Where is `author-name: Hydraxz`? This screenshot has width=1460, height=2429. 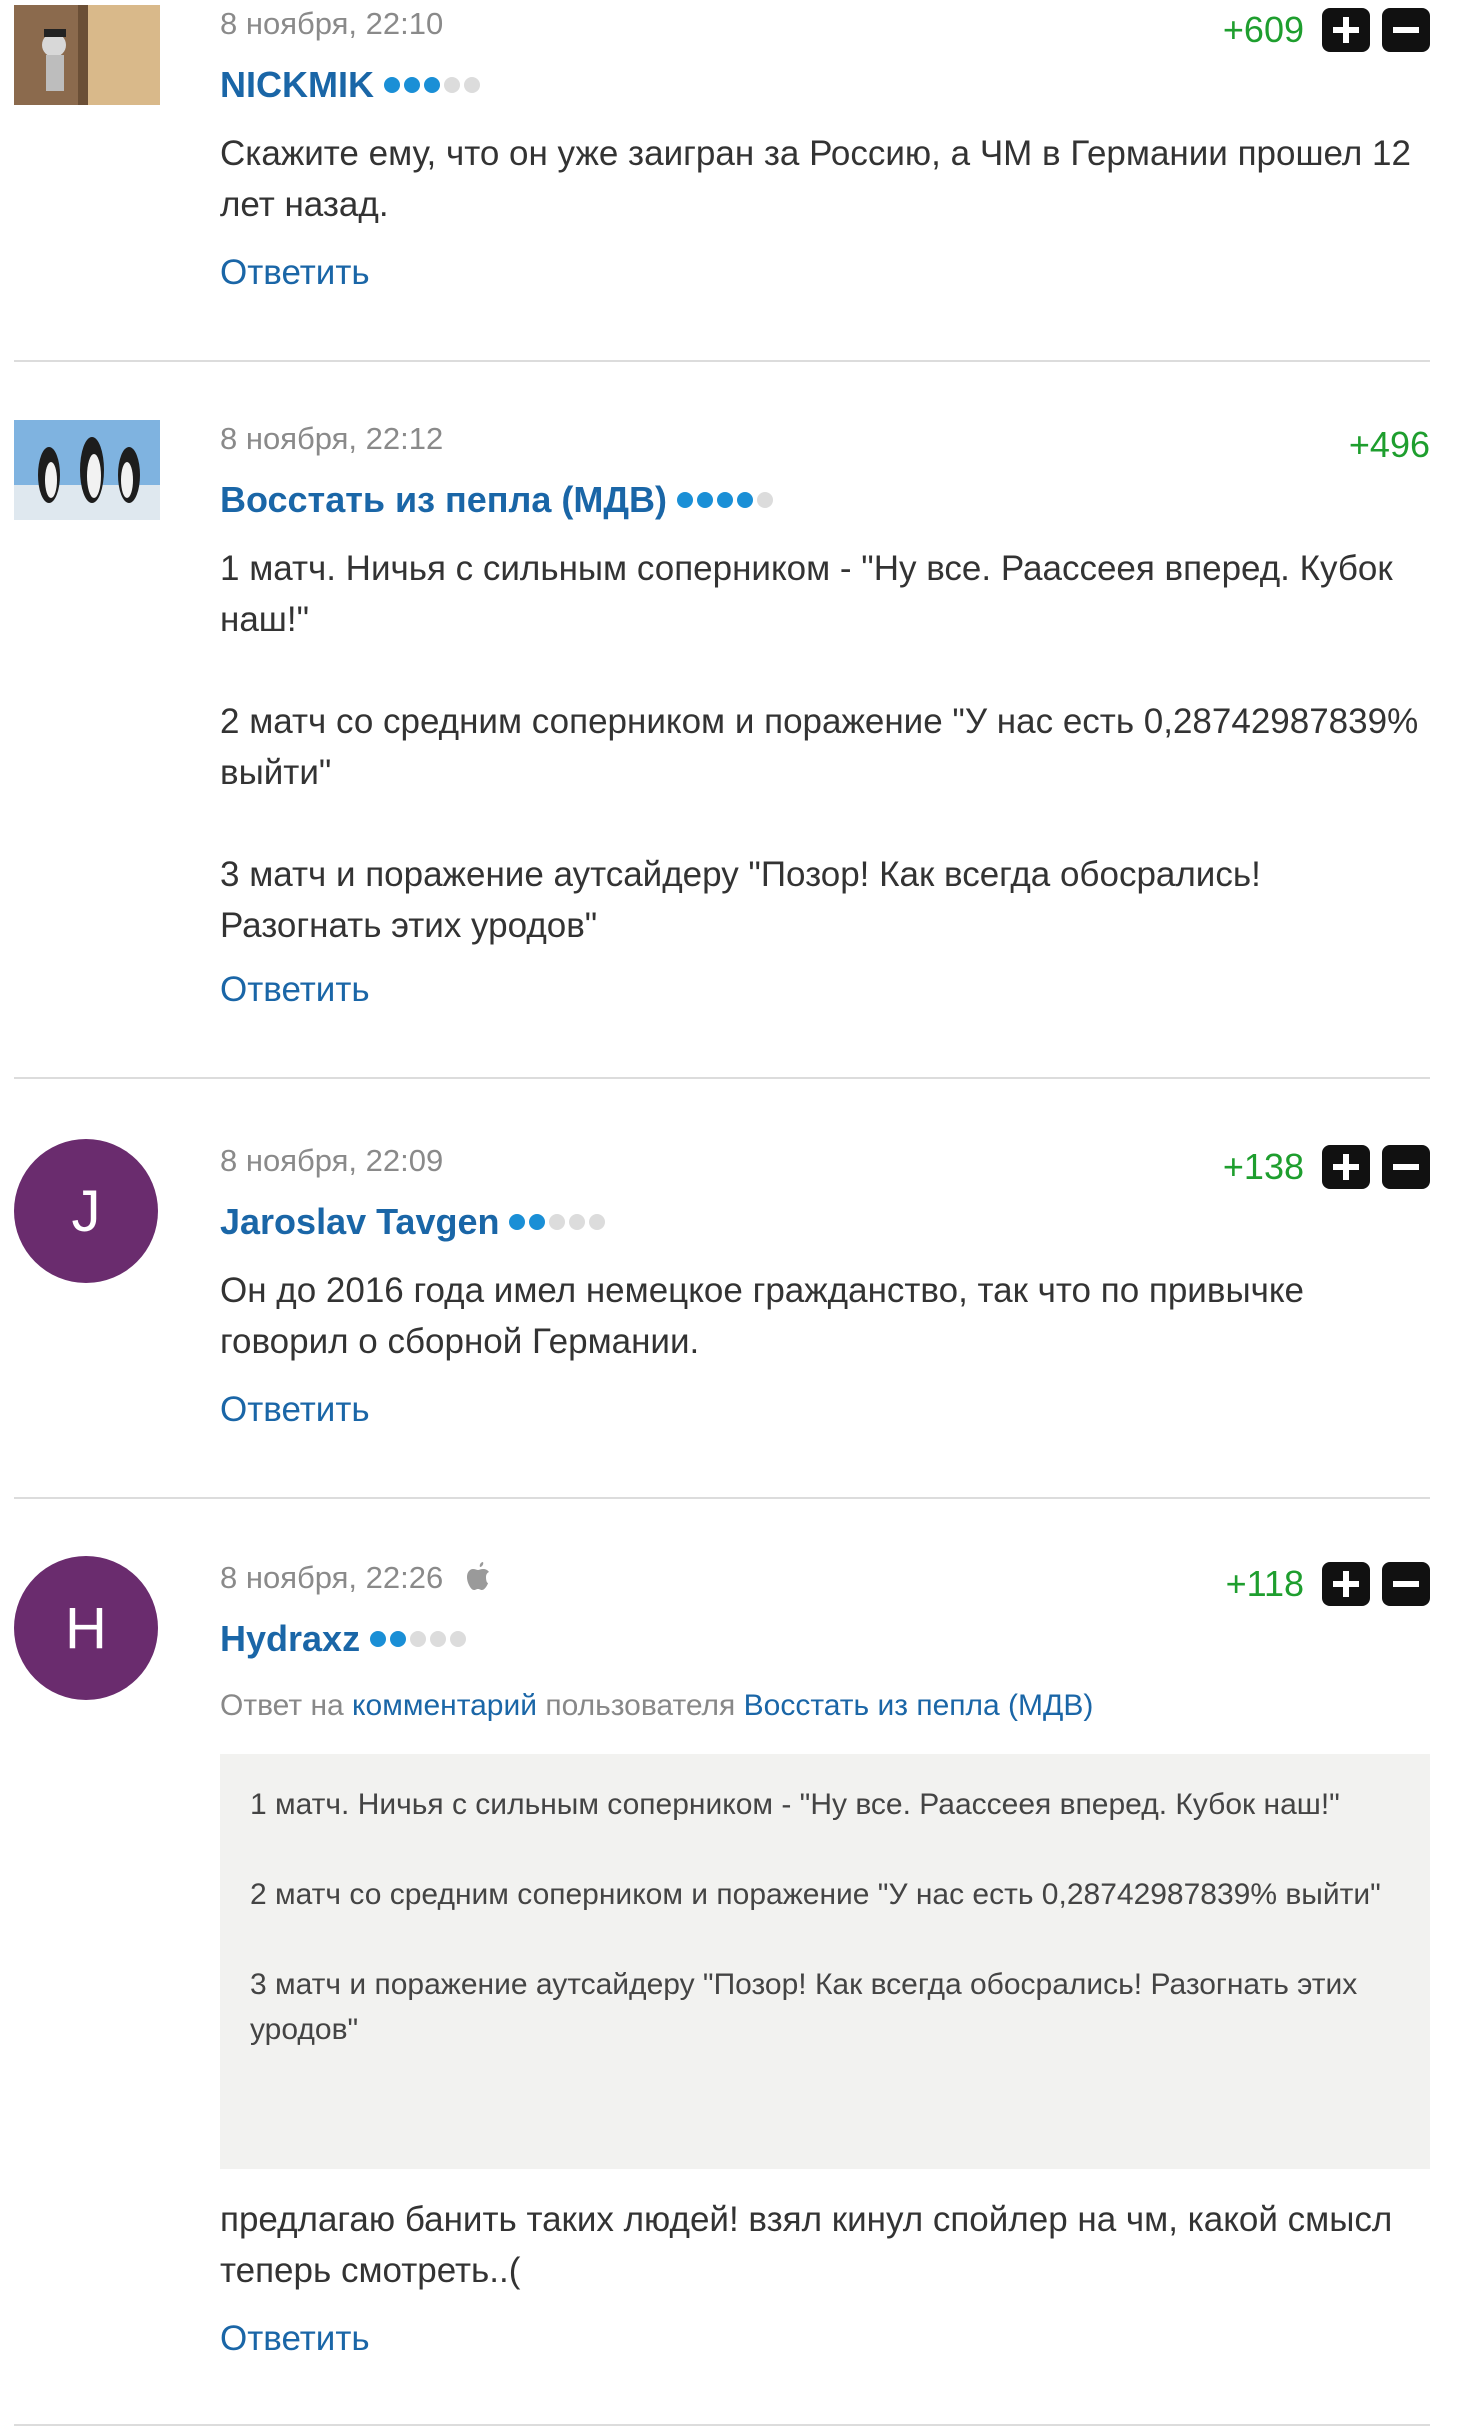
author-name: Hydraxz is located at coordinates (290, 1639).